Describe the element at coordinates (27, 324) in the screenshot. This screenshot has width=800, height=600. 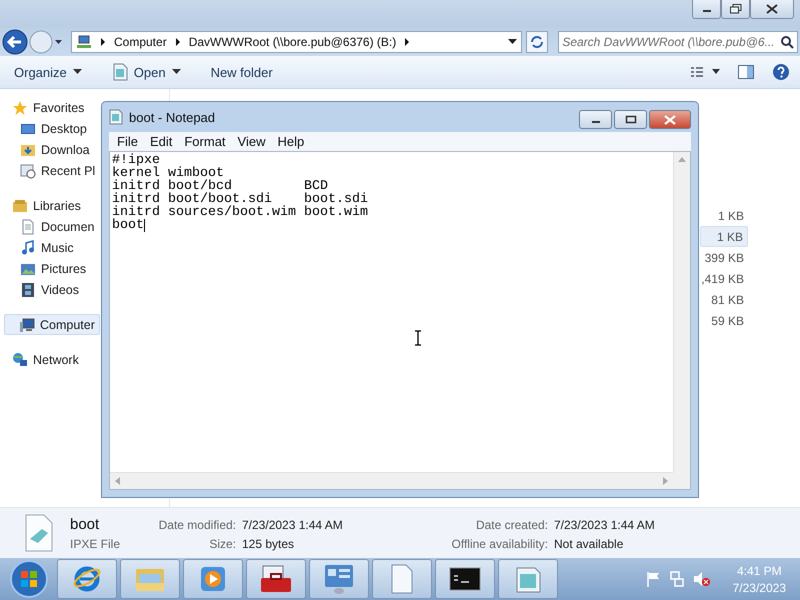
I see `computer-icon` at that location.